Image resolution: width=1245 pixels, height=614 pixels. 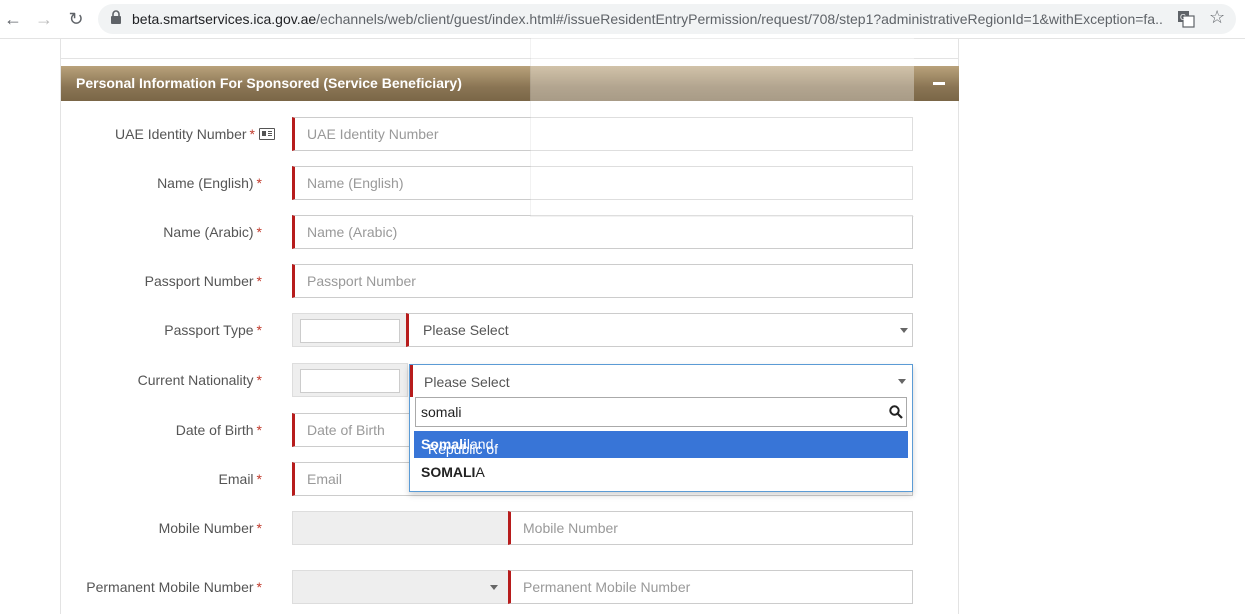 What do you see at coordinates (463, 449) in the screenshot?
I see `option-prefix: Republic of` at bounding box center [463, 449].